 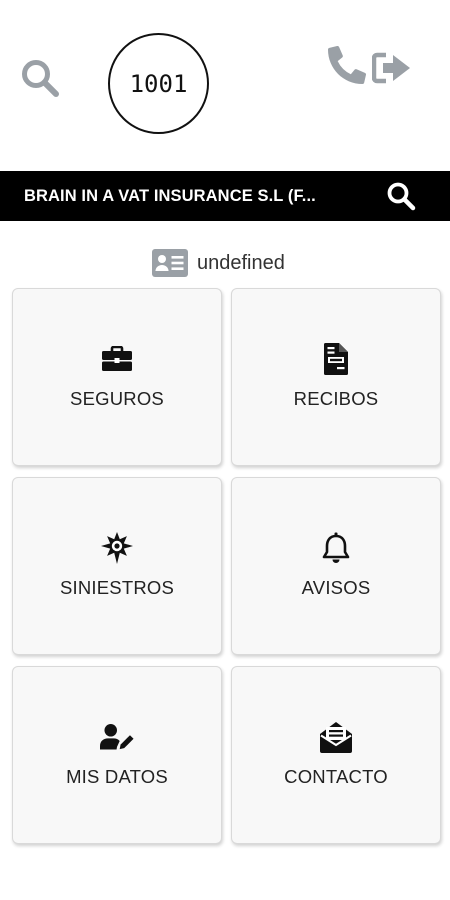 I want to click on user-edit-icon, so click(x=117, y=737).